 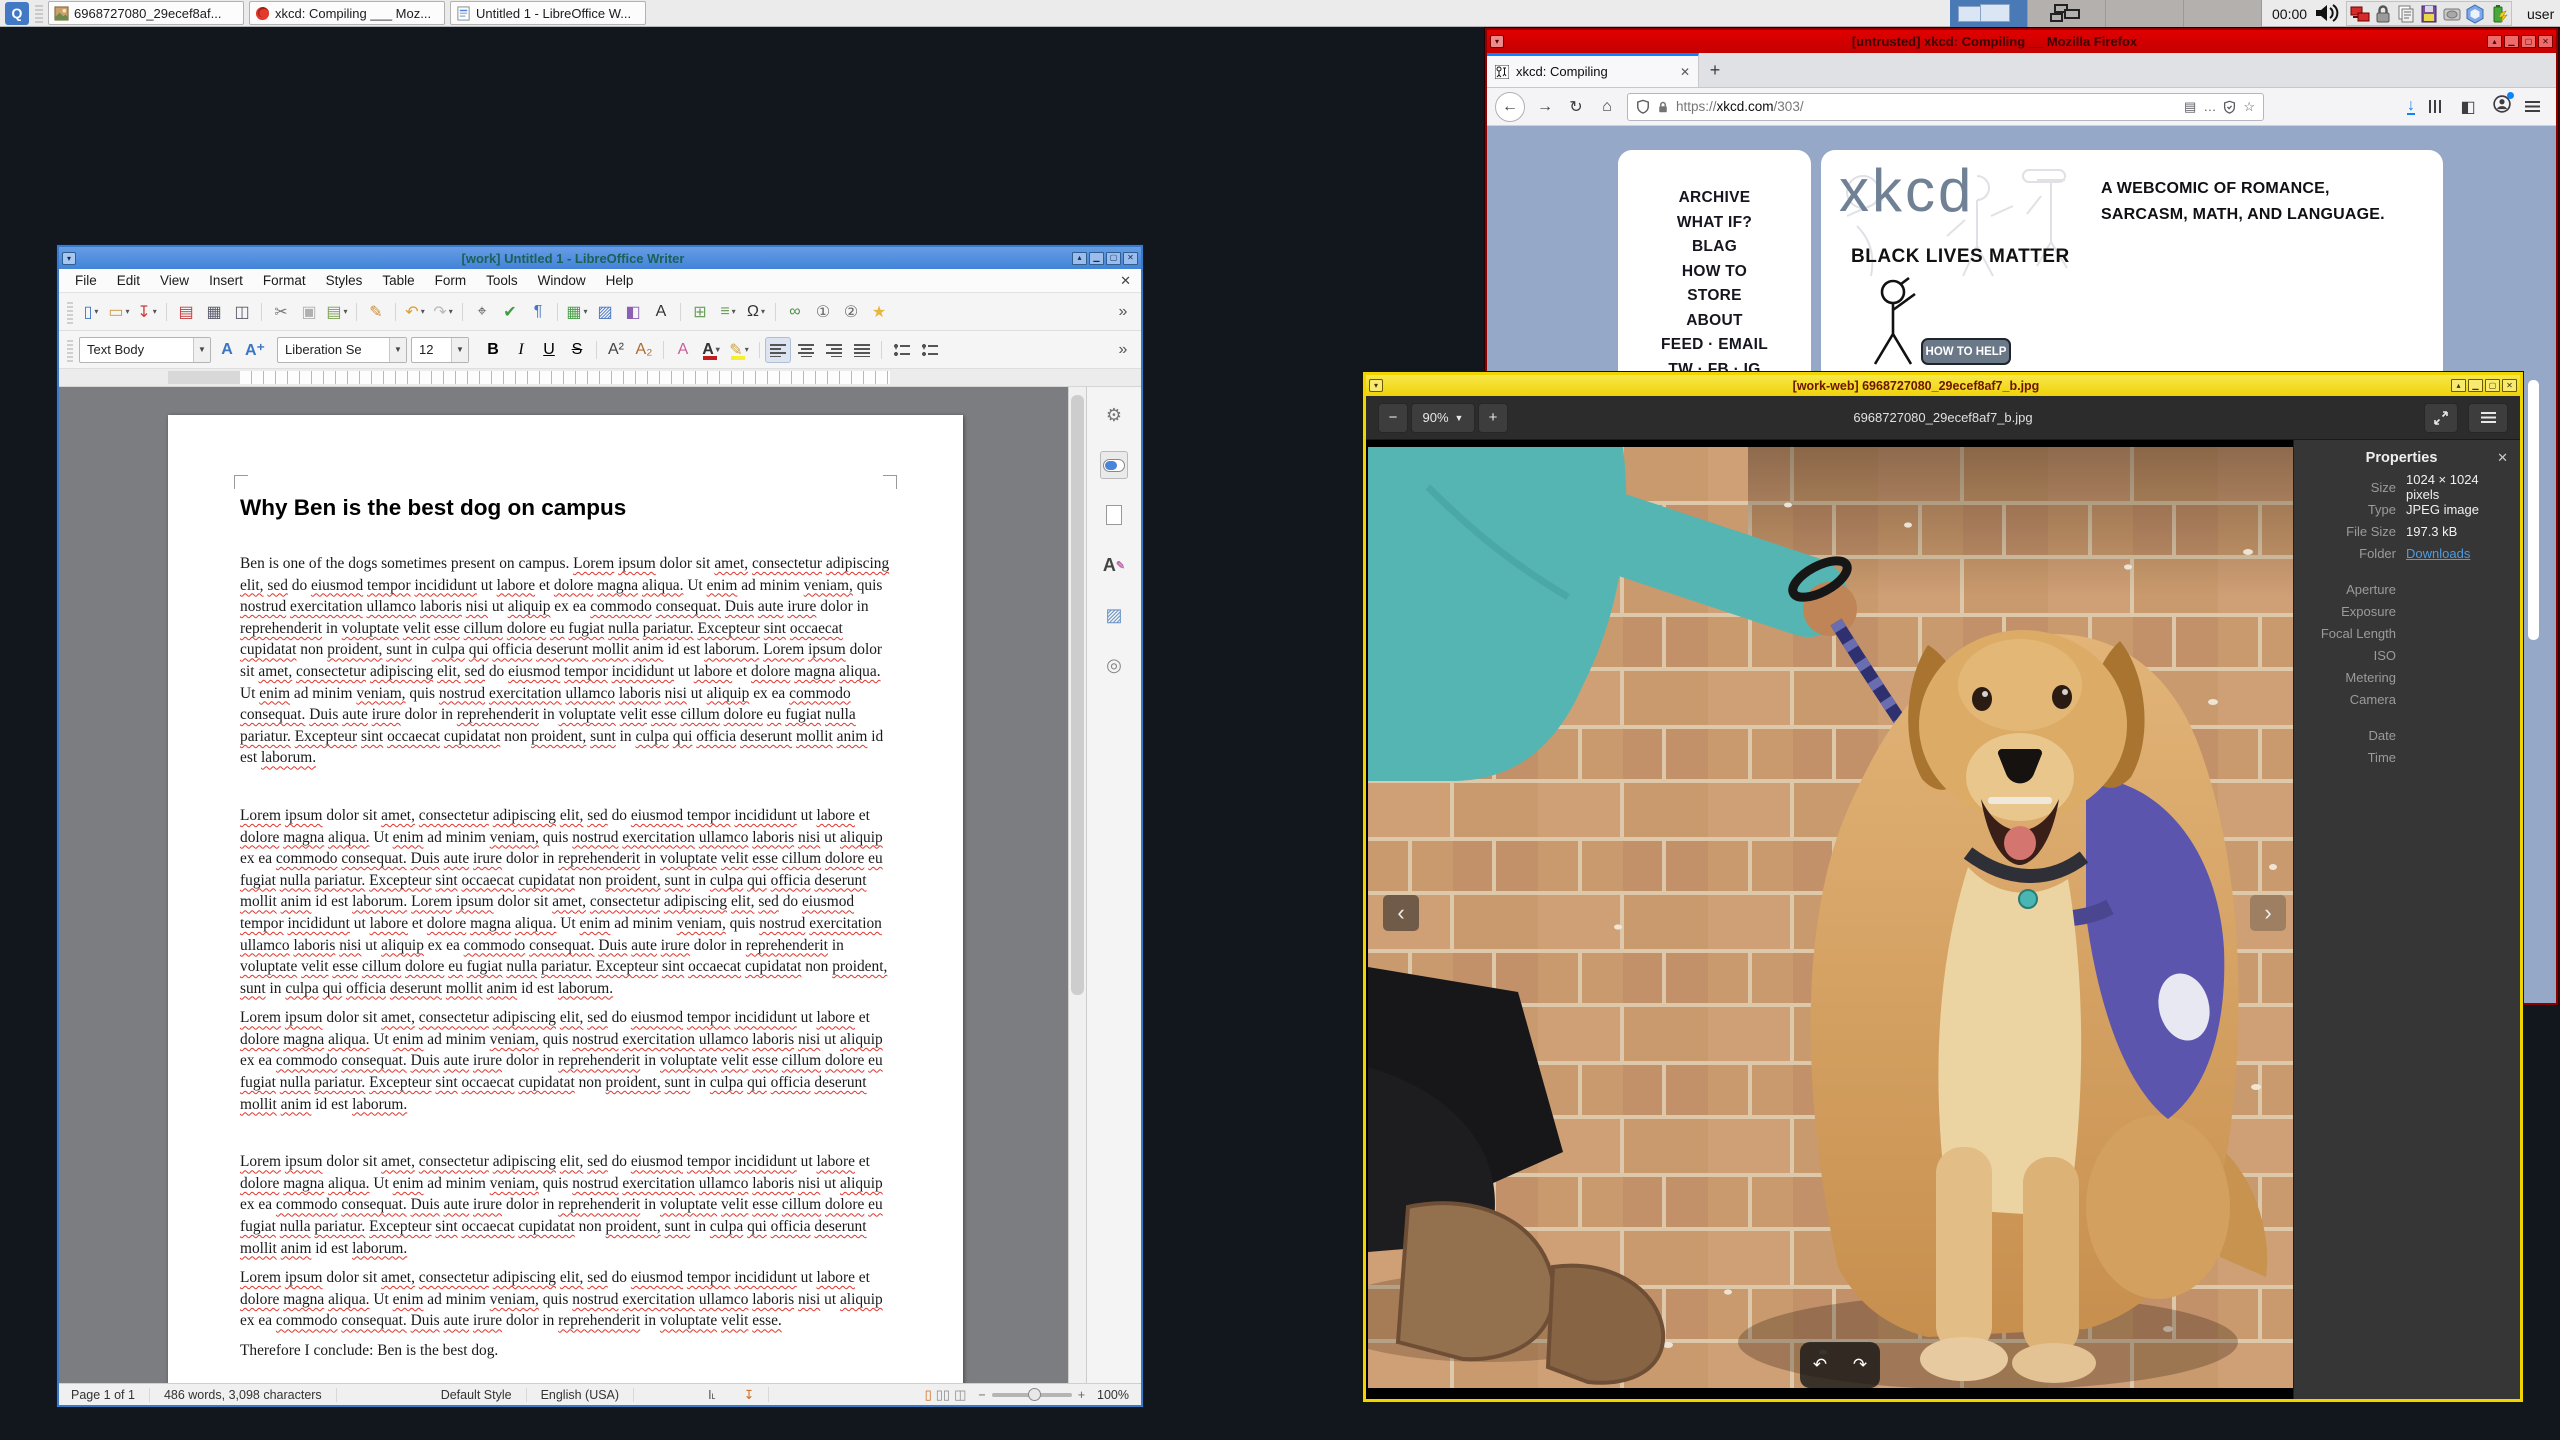 What do you see at coordinates (620, 280) in the screenshot?
I see `menu-help: Help` at bounding box center [620, 280].